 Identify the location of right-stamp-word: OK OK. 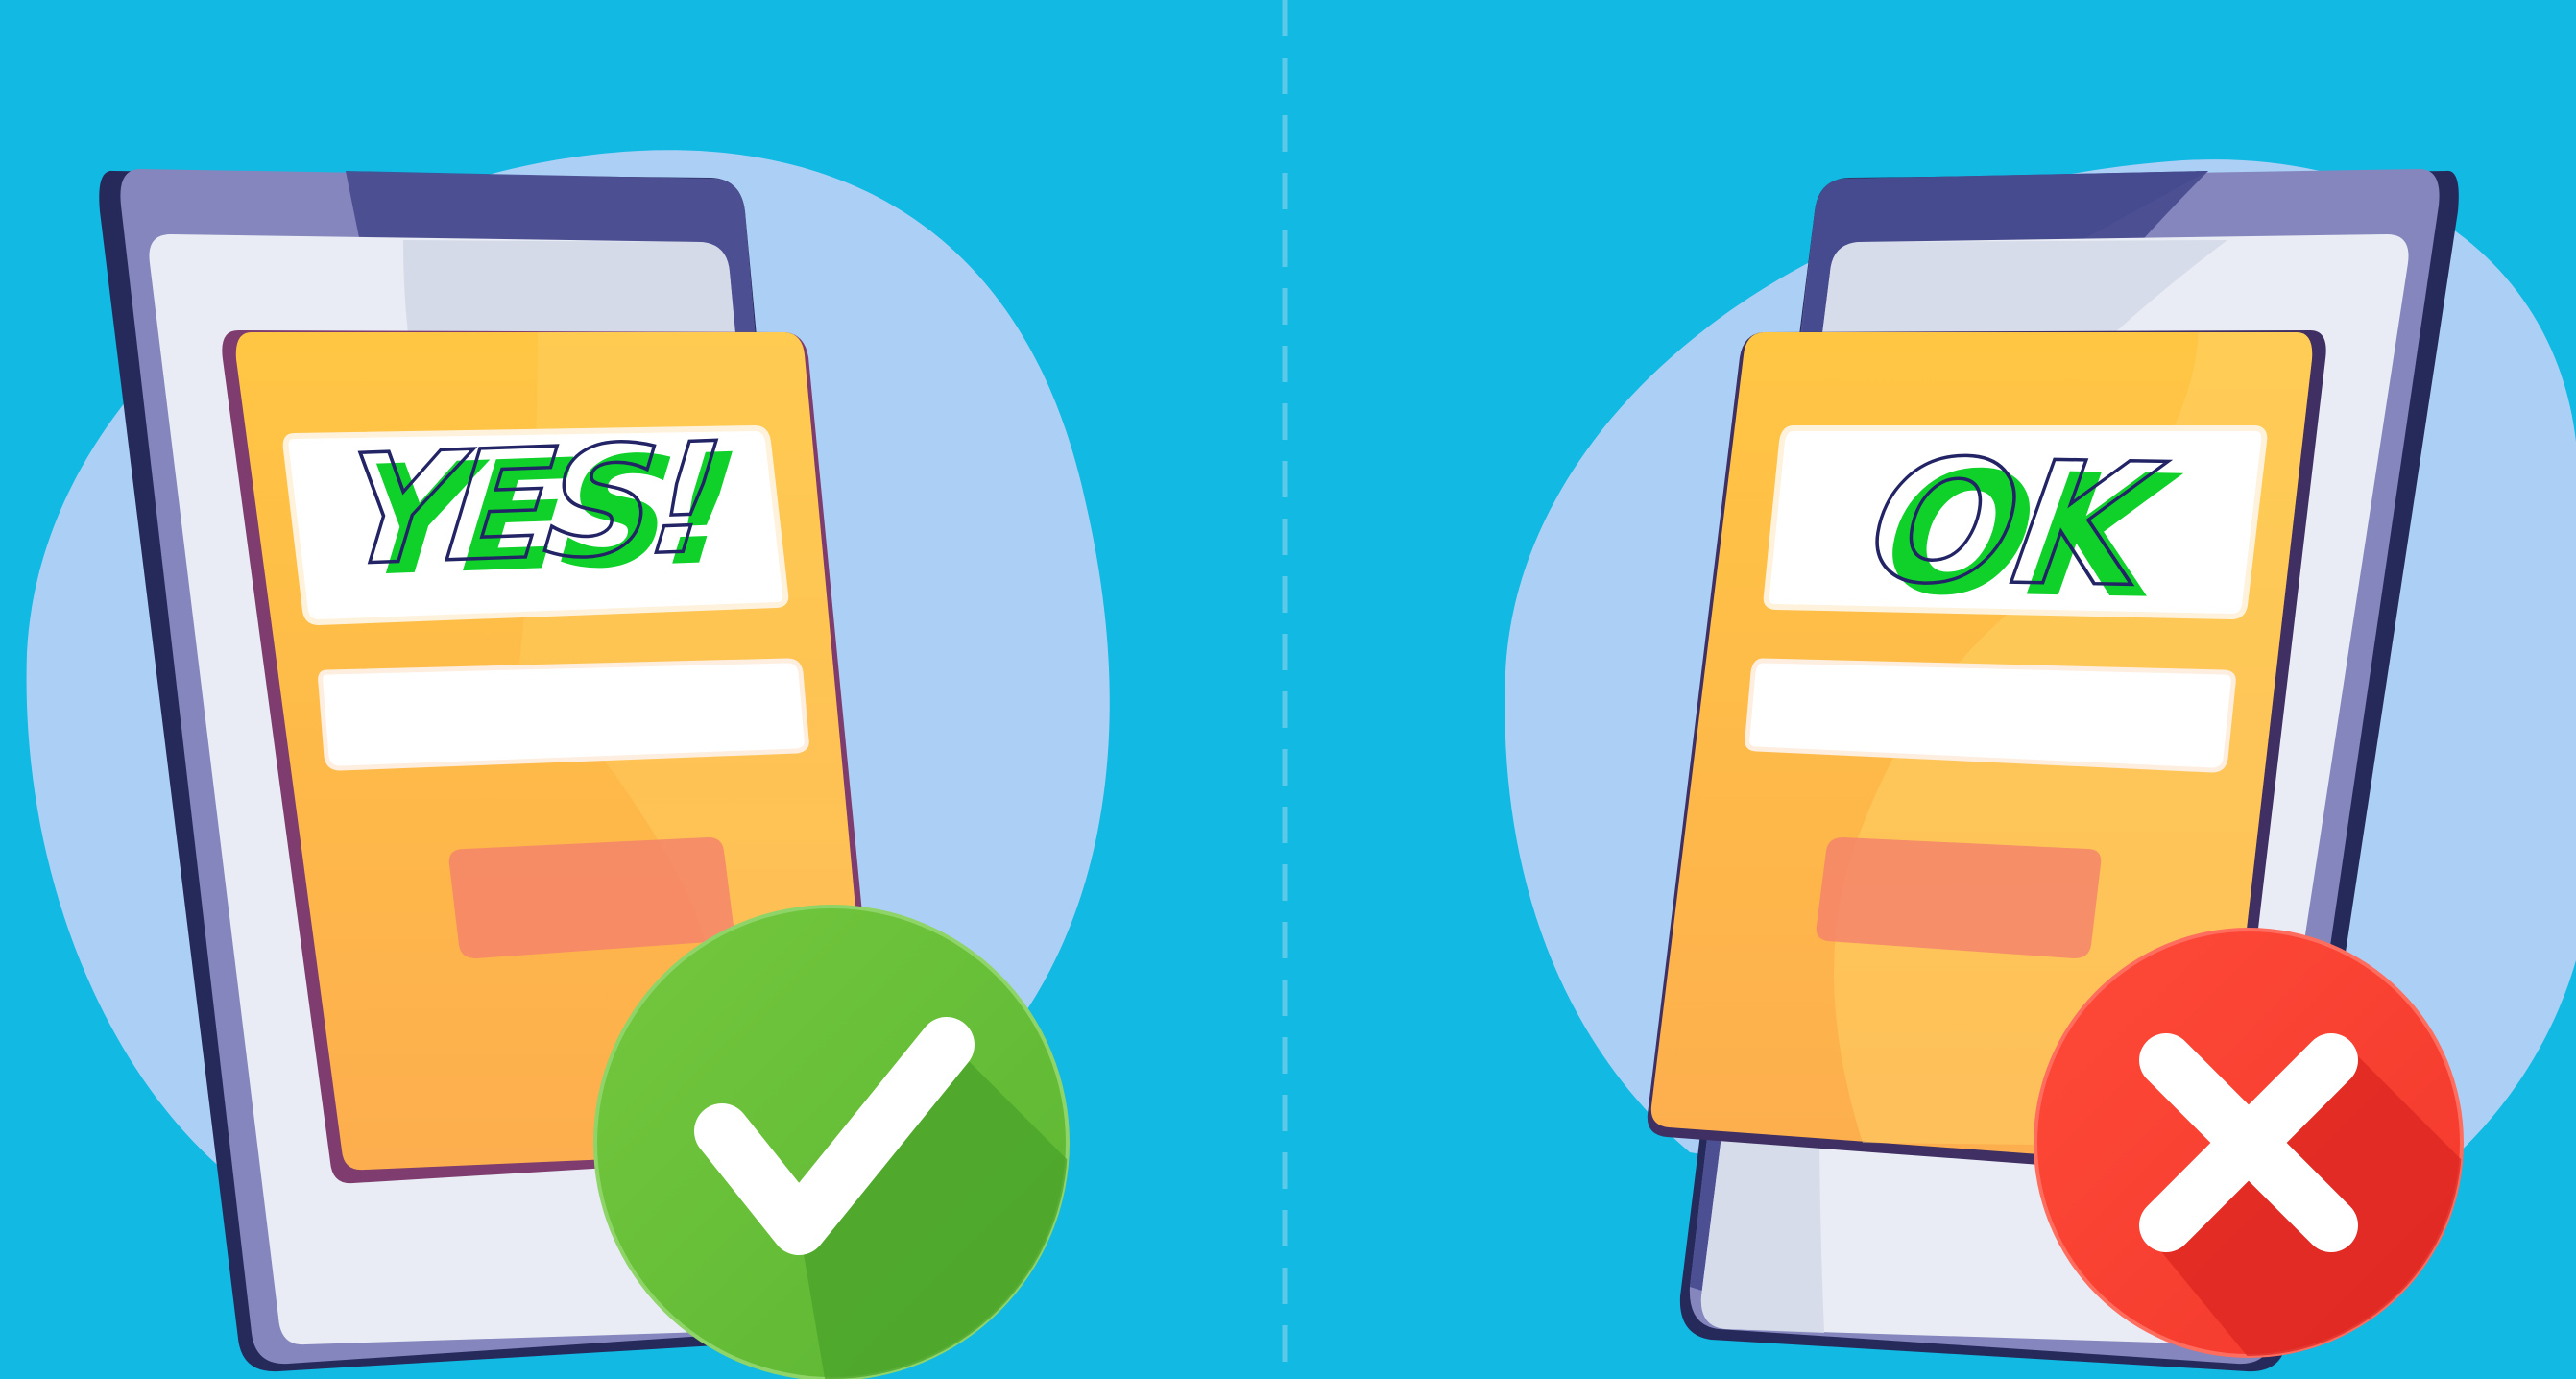
(2022, 529).